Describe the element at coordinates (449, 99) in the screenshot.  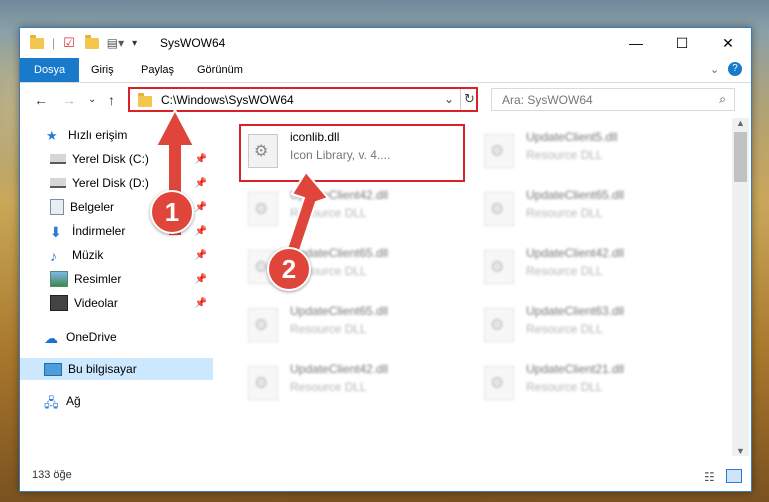
I see `address-dropdown-icon: ⌄` at that location.